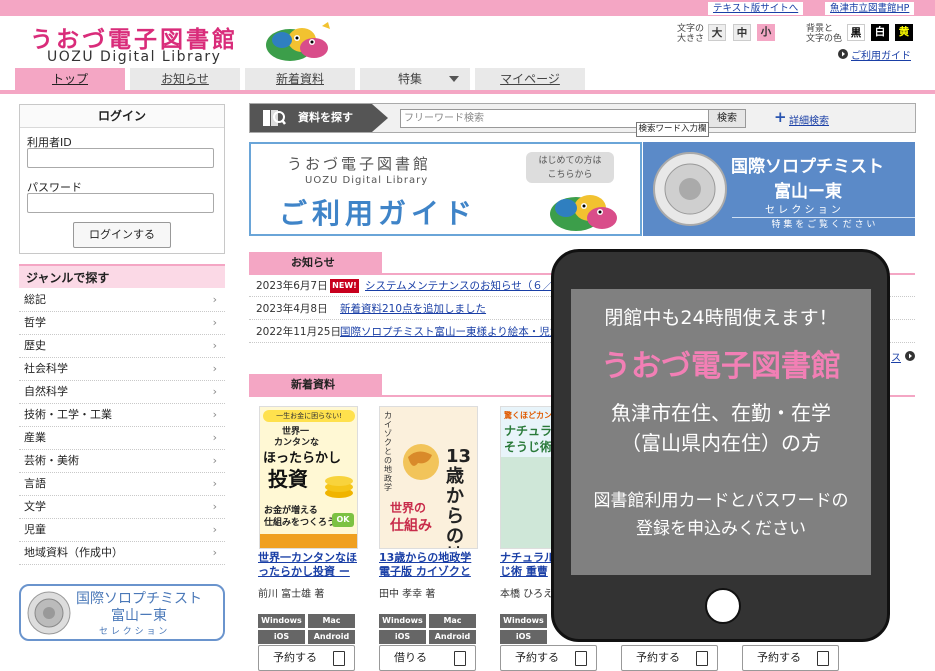 This screenshot has height=671, width=935. What do you see at coordinates (314, 572) in the screenshot?
I see `book-title-1-line2: ったらかし投資 ー` at bounding box center [314, 572].